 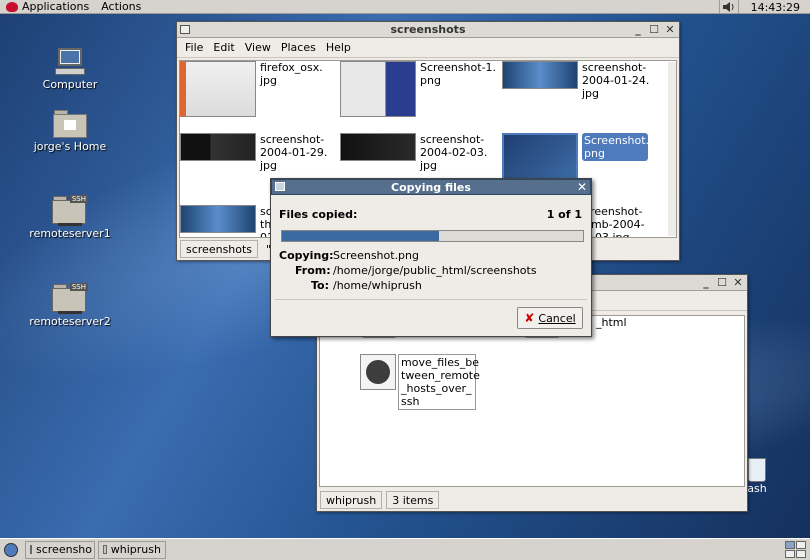 What do you see at coordinates (12, 6) in the screenshot?
I see `redhat-icon` at bounding box center [12, 6].